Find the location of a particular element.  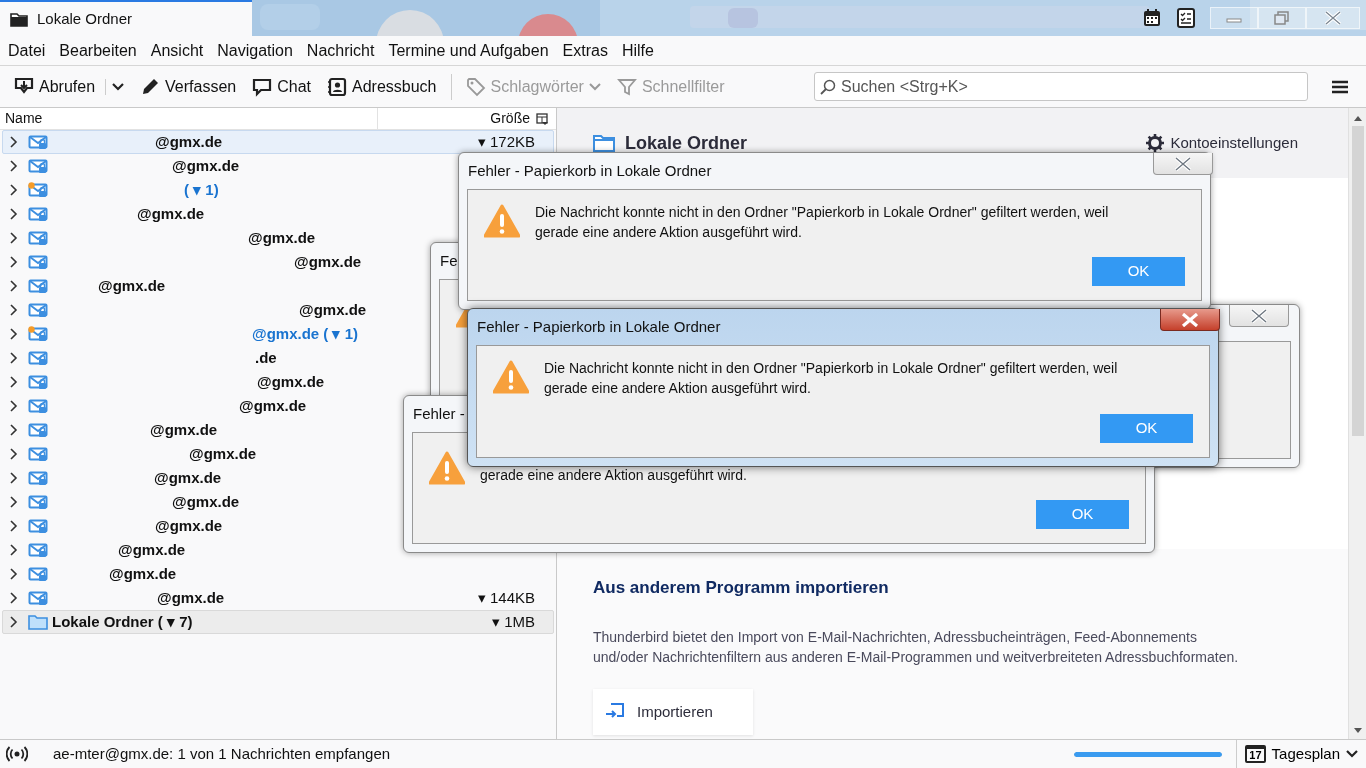

menu-item: Termine und Aufgaben is located at coordinates (468, 50).